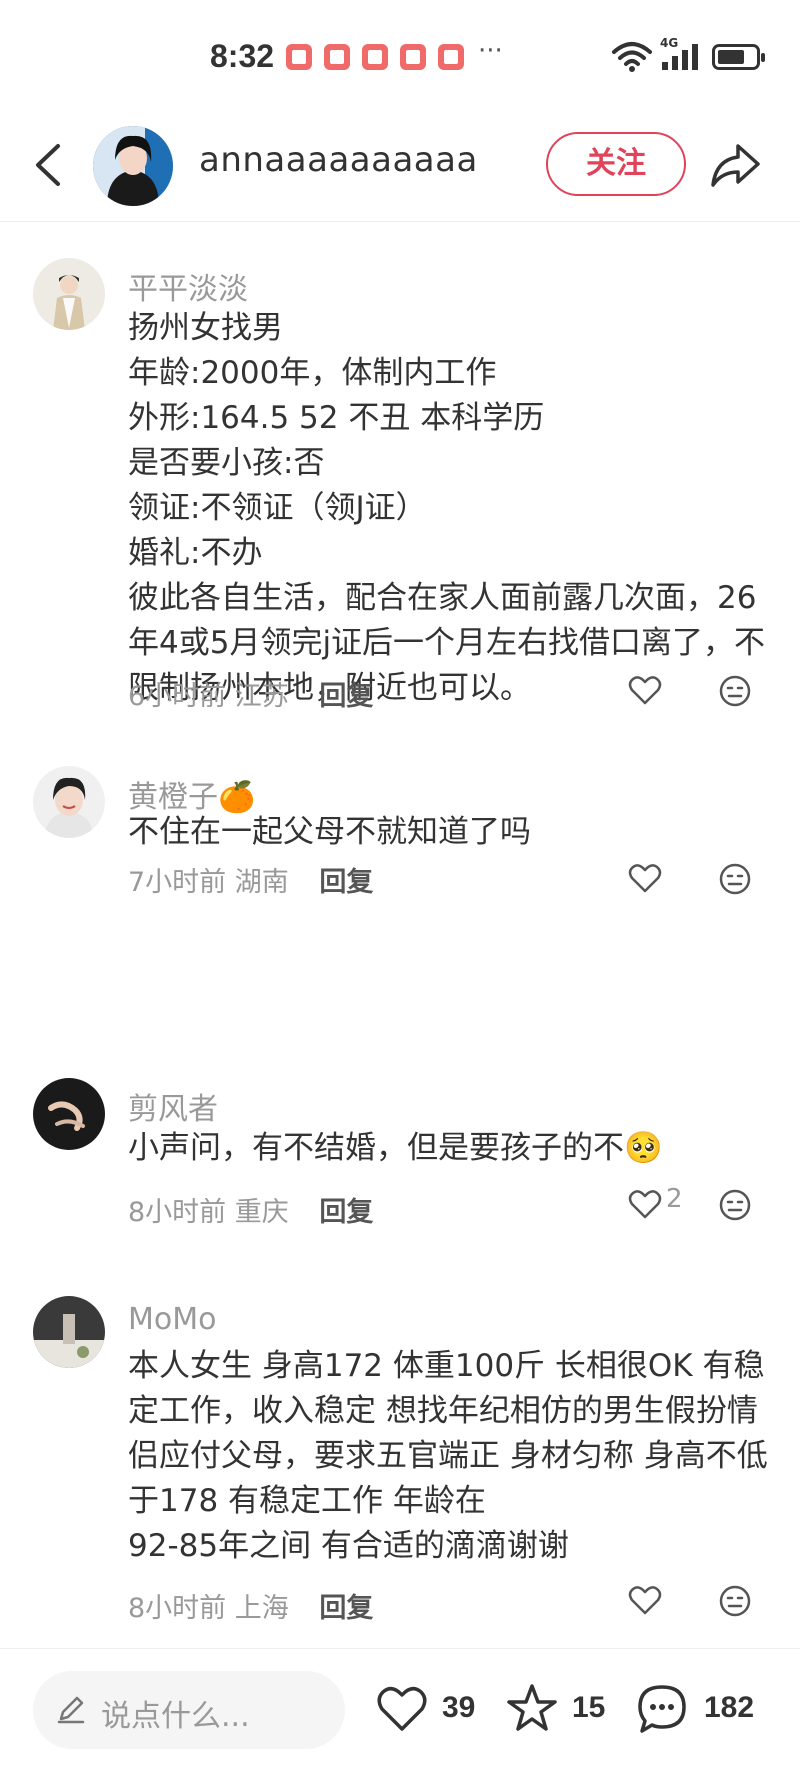  I want to click on comment-text: 小声问，有不结婚，但是要孩子的不🥺, so click(395, 1148).